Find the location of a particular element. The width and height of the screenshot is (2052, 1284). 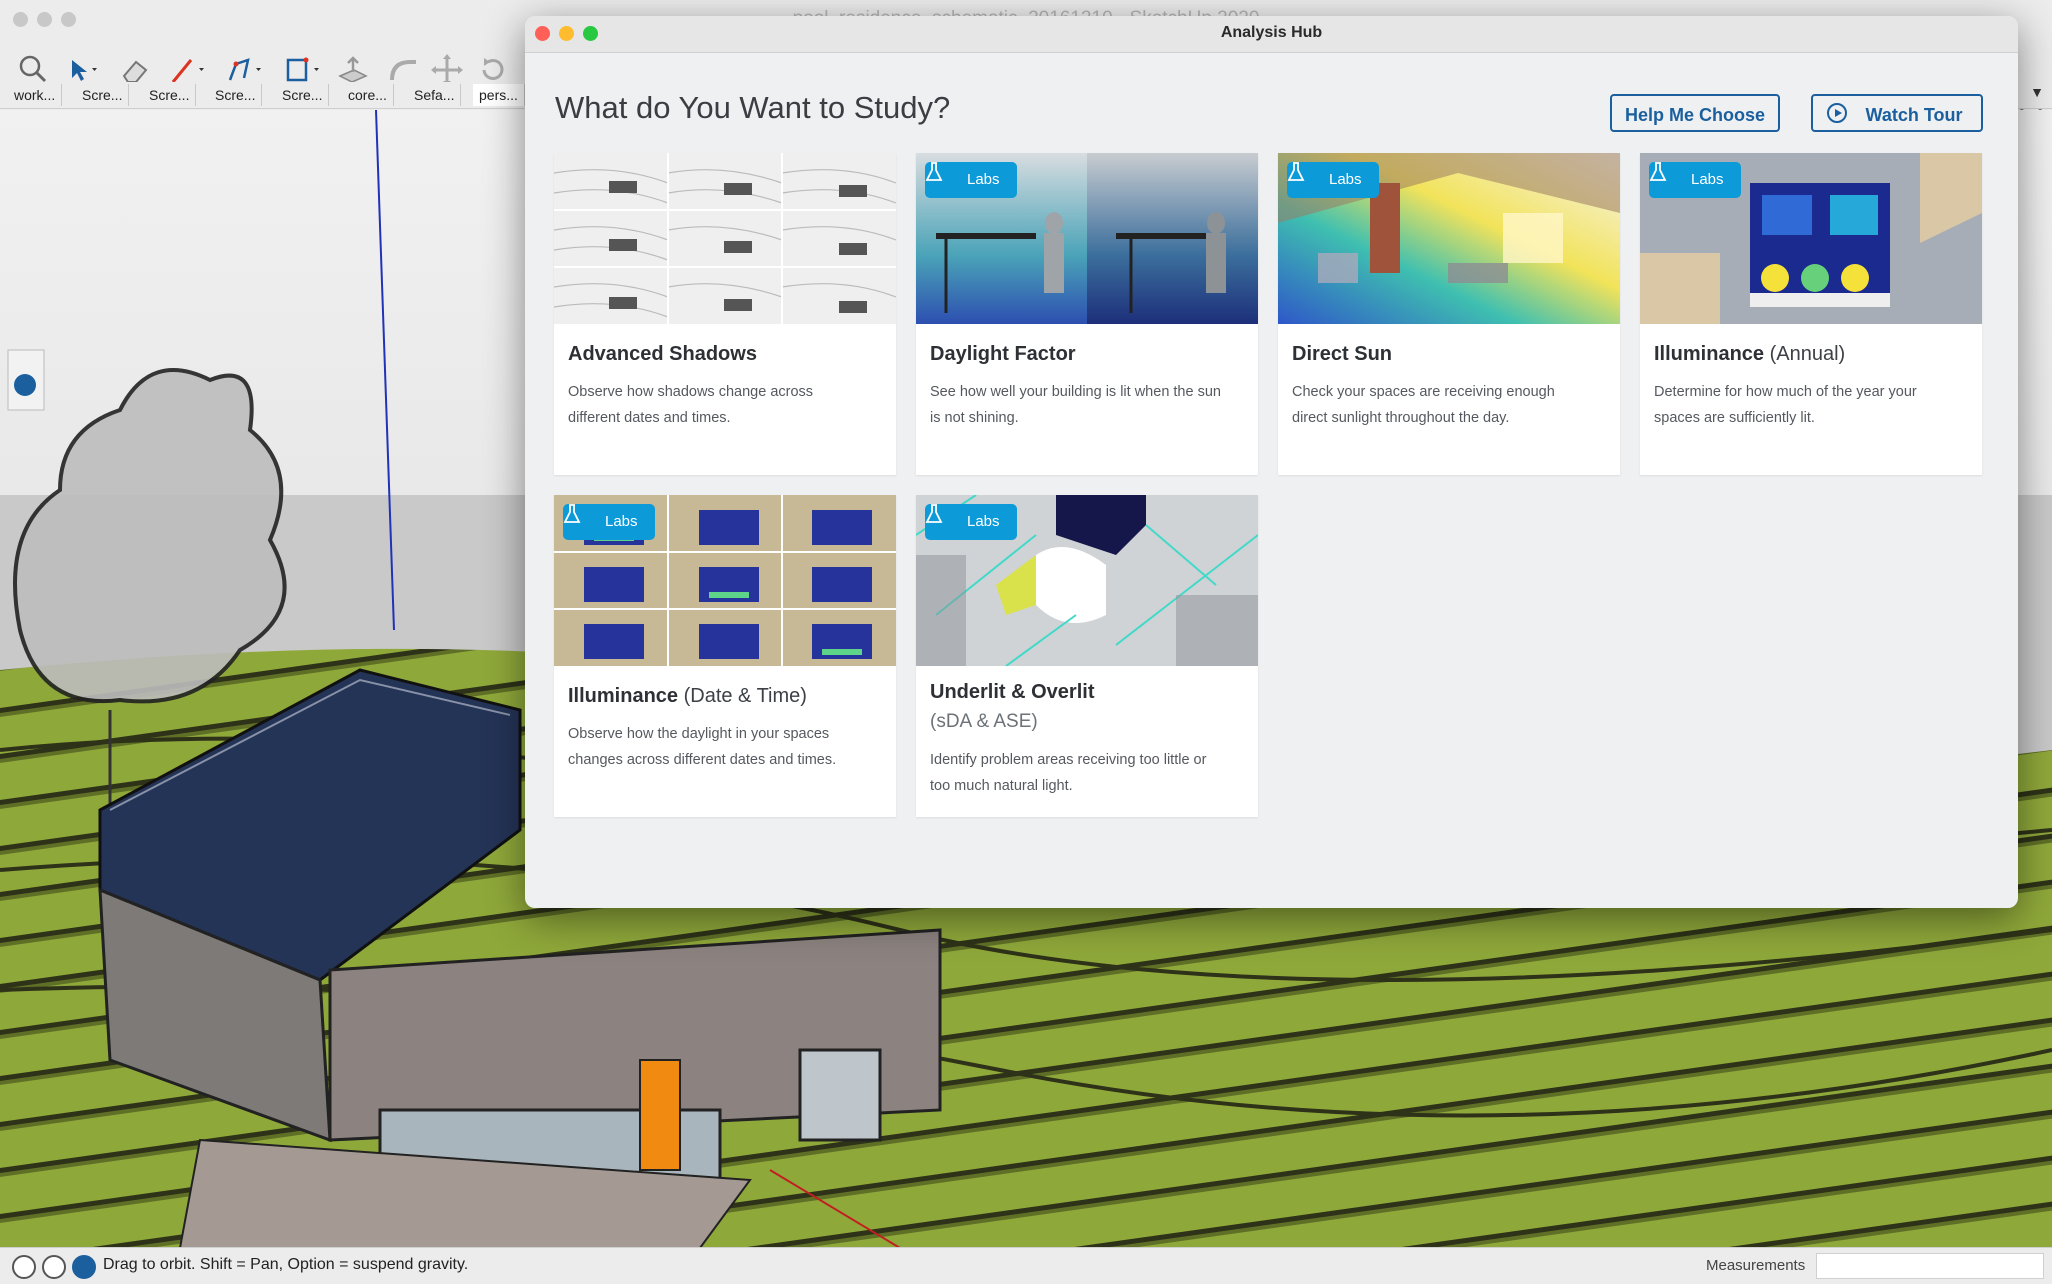

credits-icon is located at coordinates (54, 1267).